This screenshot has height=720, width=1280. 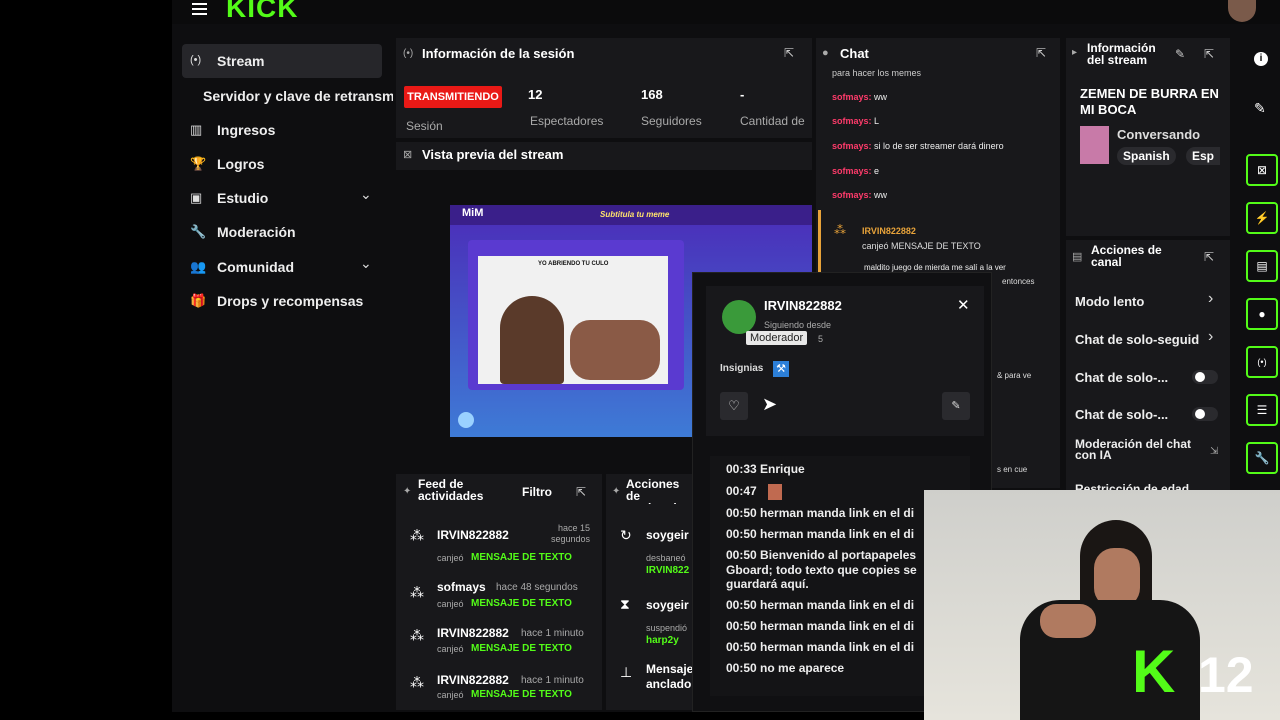 I want to click on wrench-icon: 🔧, so click(x=1262, y=458).